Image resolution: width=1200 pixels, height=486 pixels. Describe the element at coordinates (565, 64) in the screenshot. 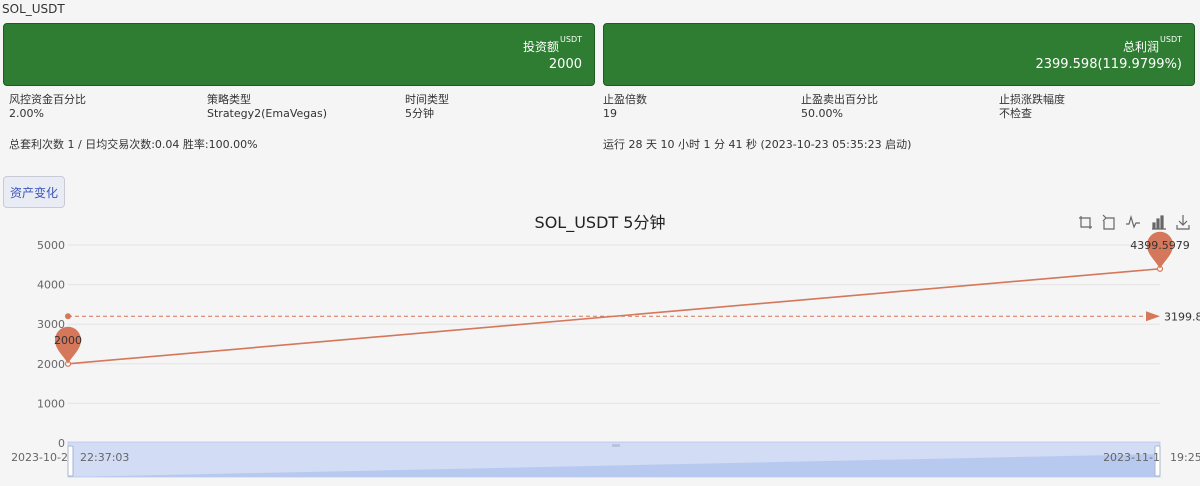

I see `investment-value: 2000` at that location.